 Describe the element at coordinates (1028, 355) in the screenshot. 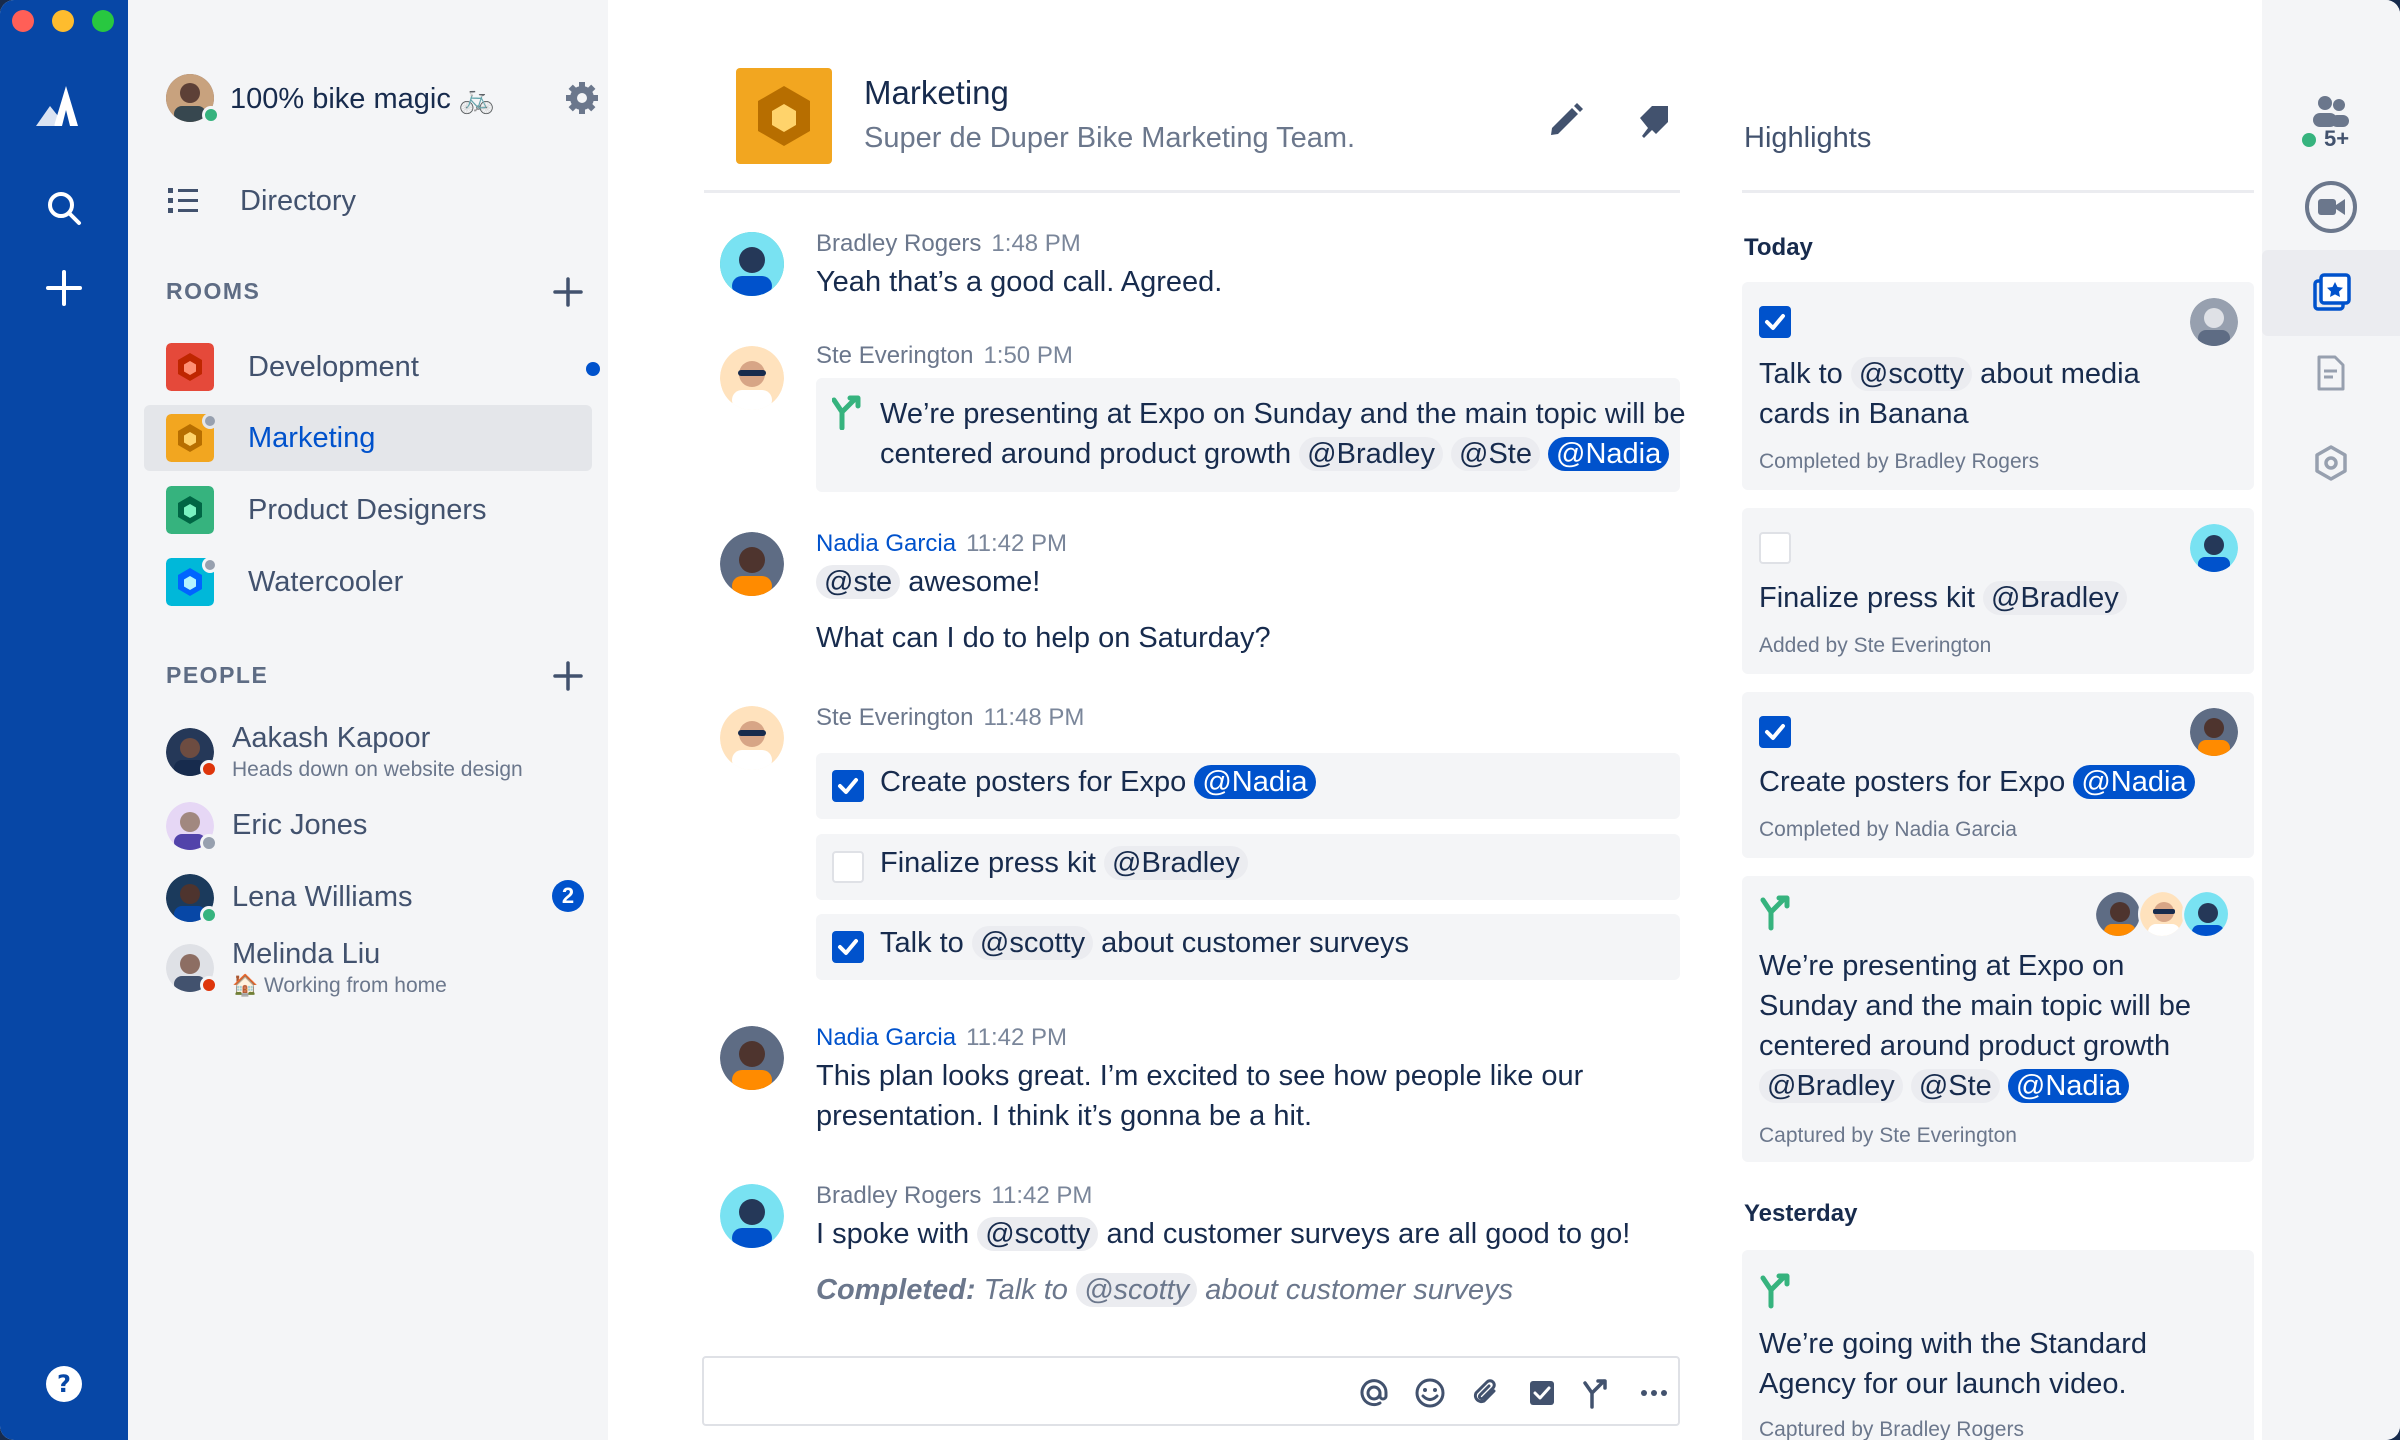

I see `message-time: 1:50 PM` at that location.